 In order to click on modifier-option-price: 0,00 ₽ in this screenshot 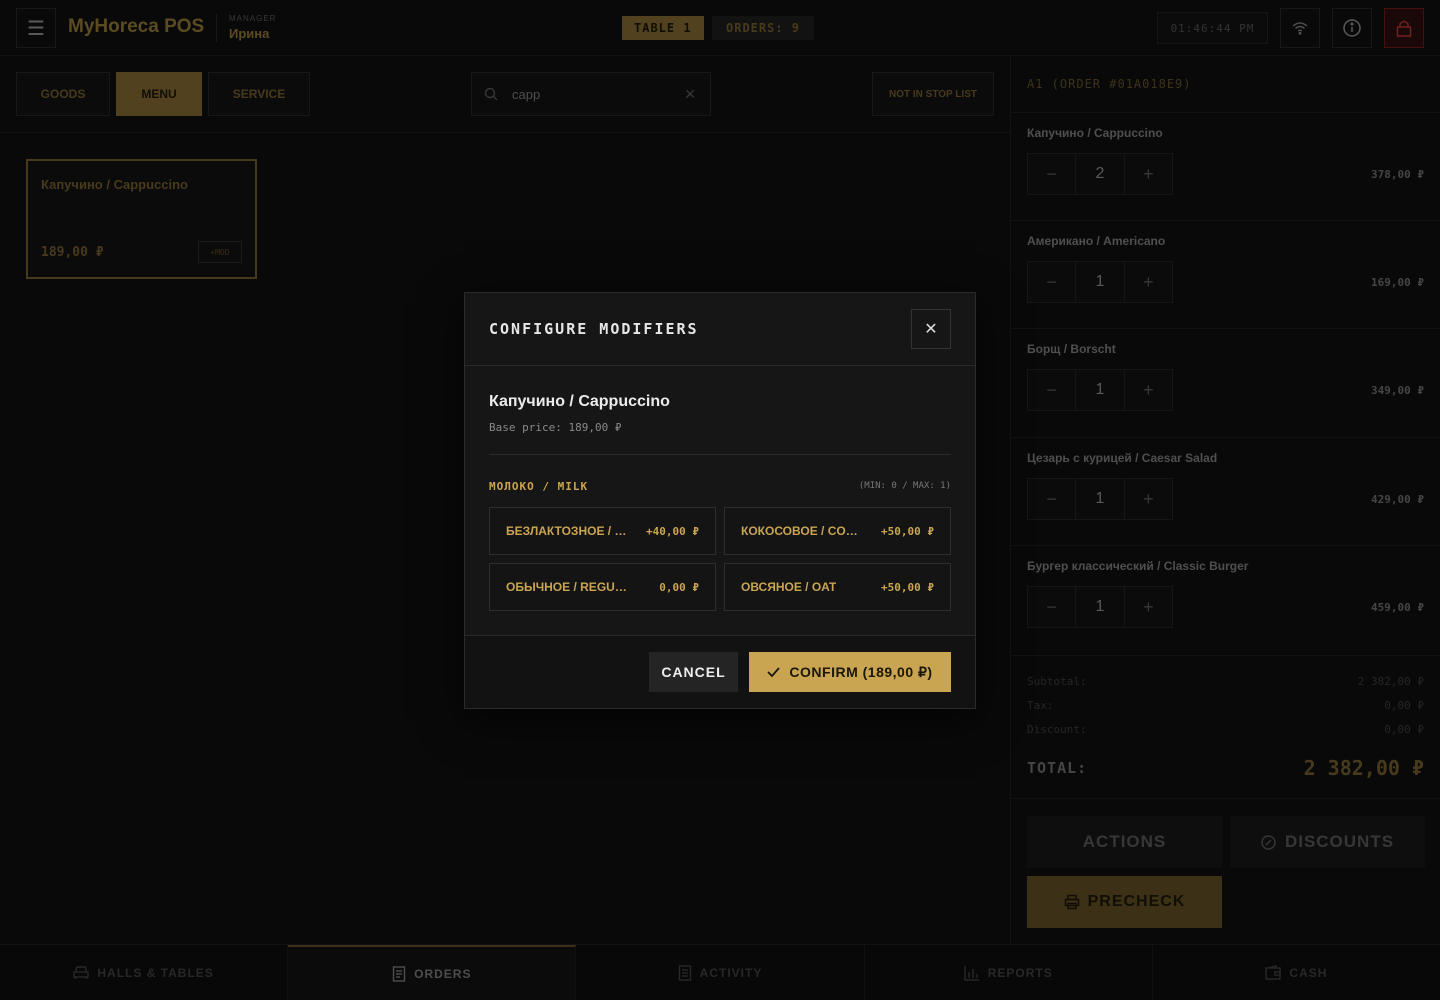, I will do `click(679, 587)`.